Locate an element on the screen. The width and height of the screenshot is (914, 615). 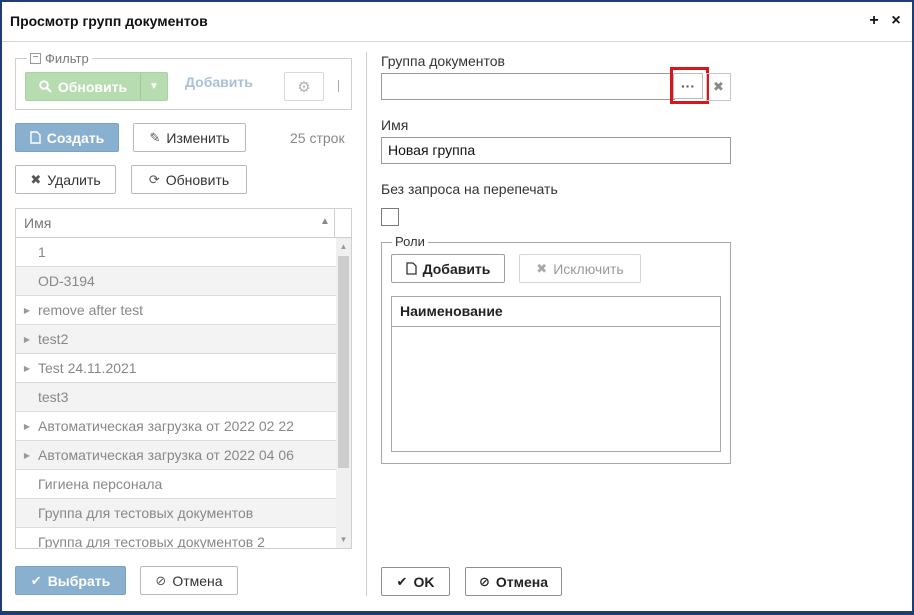
row-label: Автоматическая загрузка от 2022 02 22 is located at coordinates (166, 426).